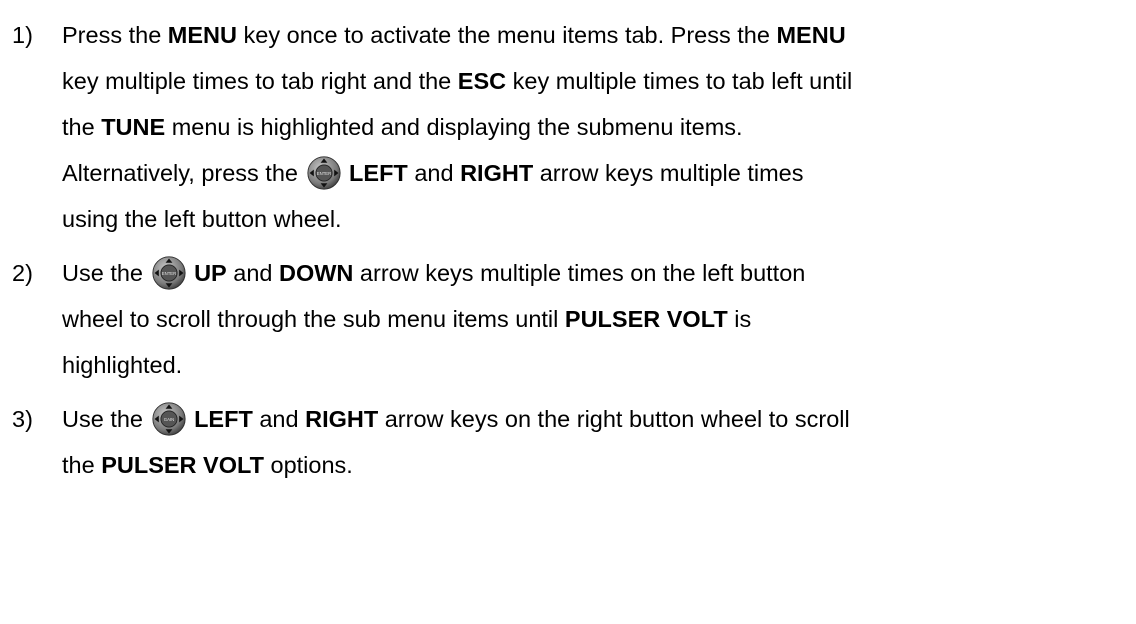  What do you see at coordinates (739, 319) in the screenshot?
I see `text-segment: is` at bounding box center [739, 319].